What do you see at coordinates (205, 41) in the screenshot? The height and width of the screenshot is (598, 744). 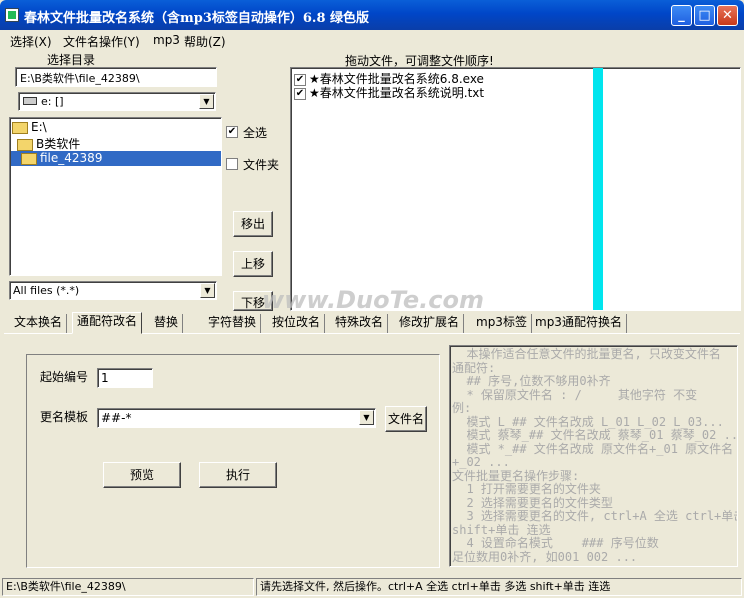 I see `menu-help: 帮助(Z)` at bounding box center [205, 41].